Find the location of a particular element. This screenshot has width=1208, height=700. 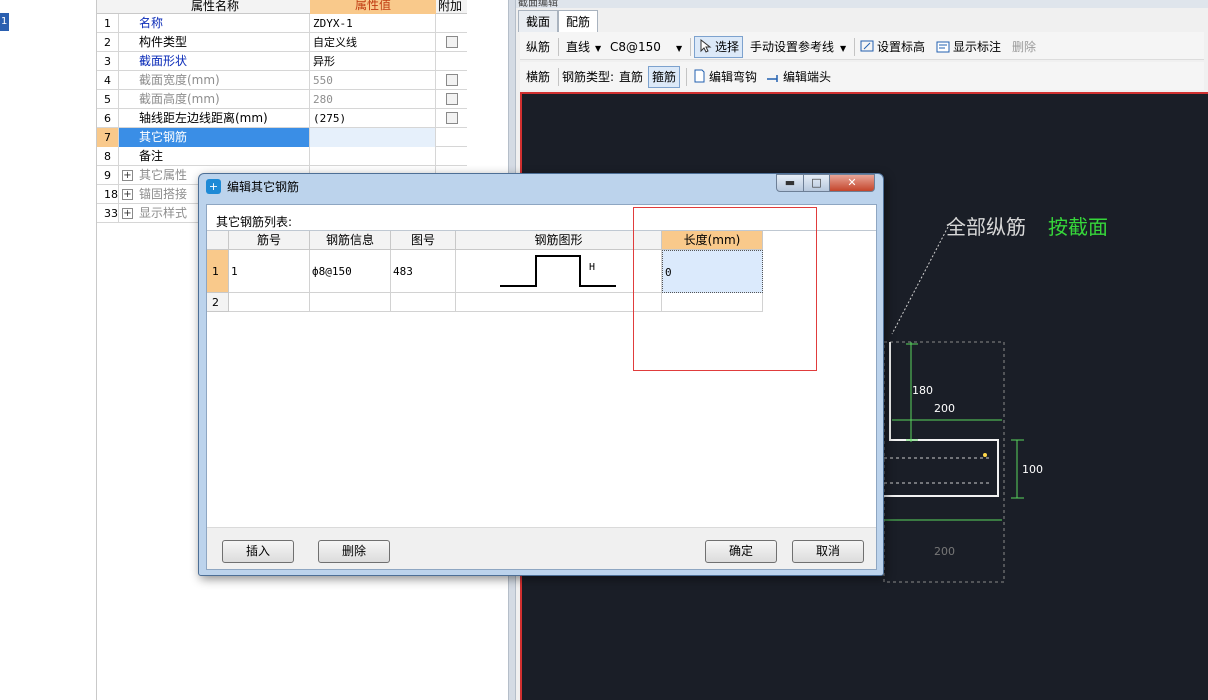

insert-button: 插入 is located at coordinates (258, 551).